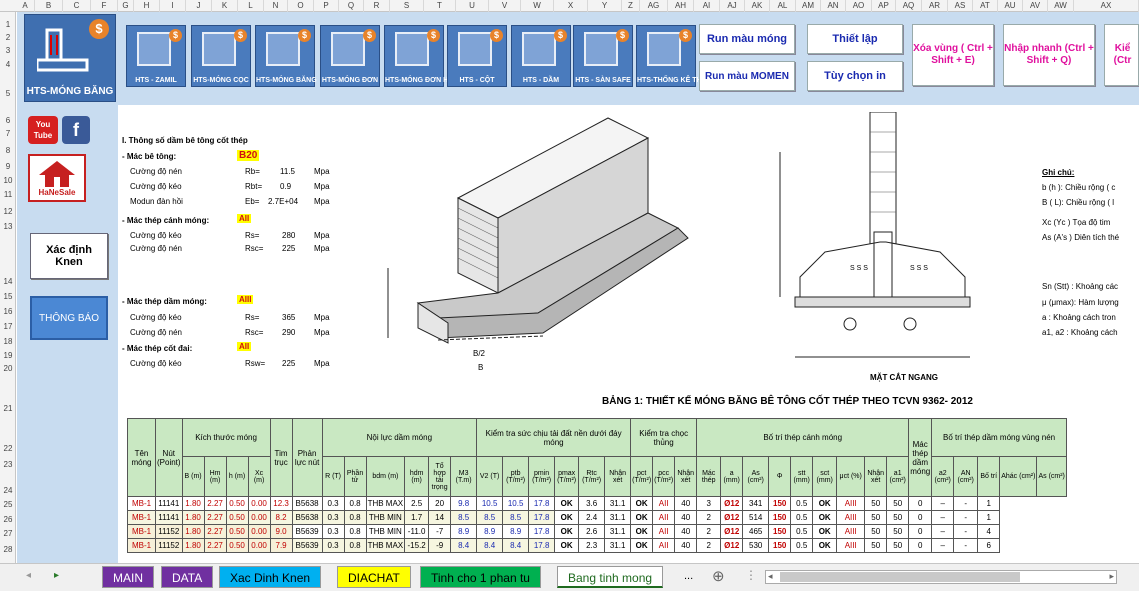  I want to click on table-cell: 465, so click(756, 531).